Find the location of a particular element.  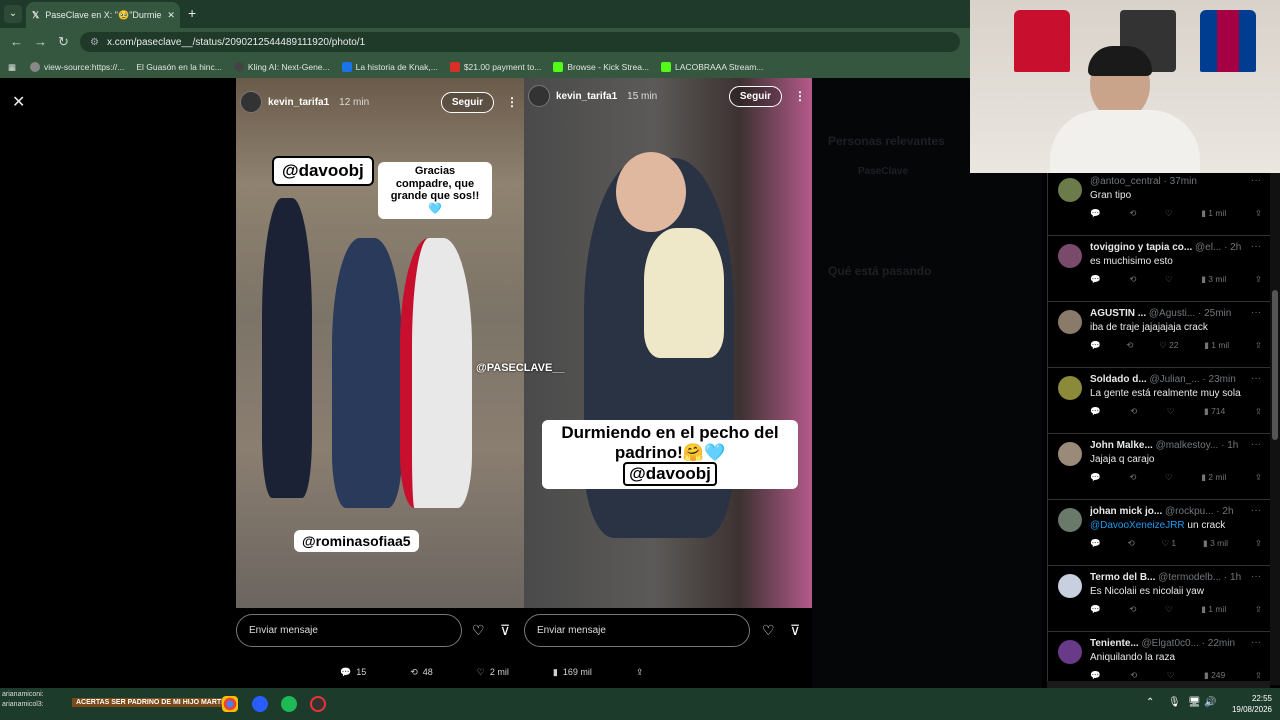

spotify-icon is located at coordinates (289, 704).